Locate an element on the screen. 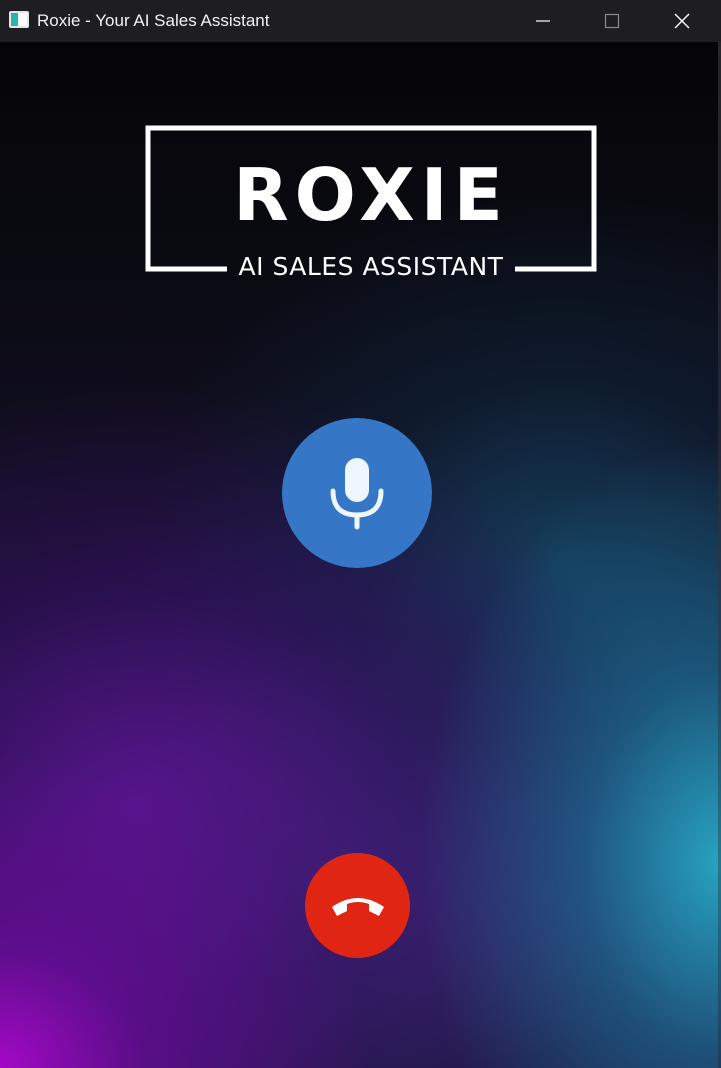 The image size is (721, 1068). close-icon is located at coordinates (682, 21).